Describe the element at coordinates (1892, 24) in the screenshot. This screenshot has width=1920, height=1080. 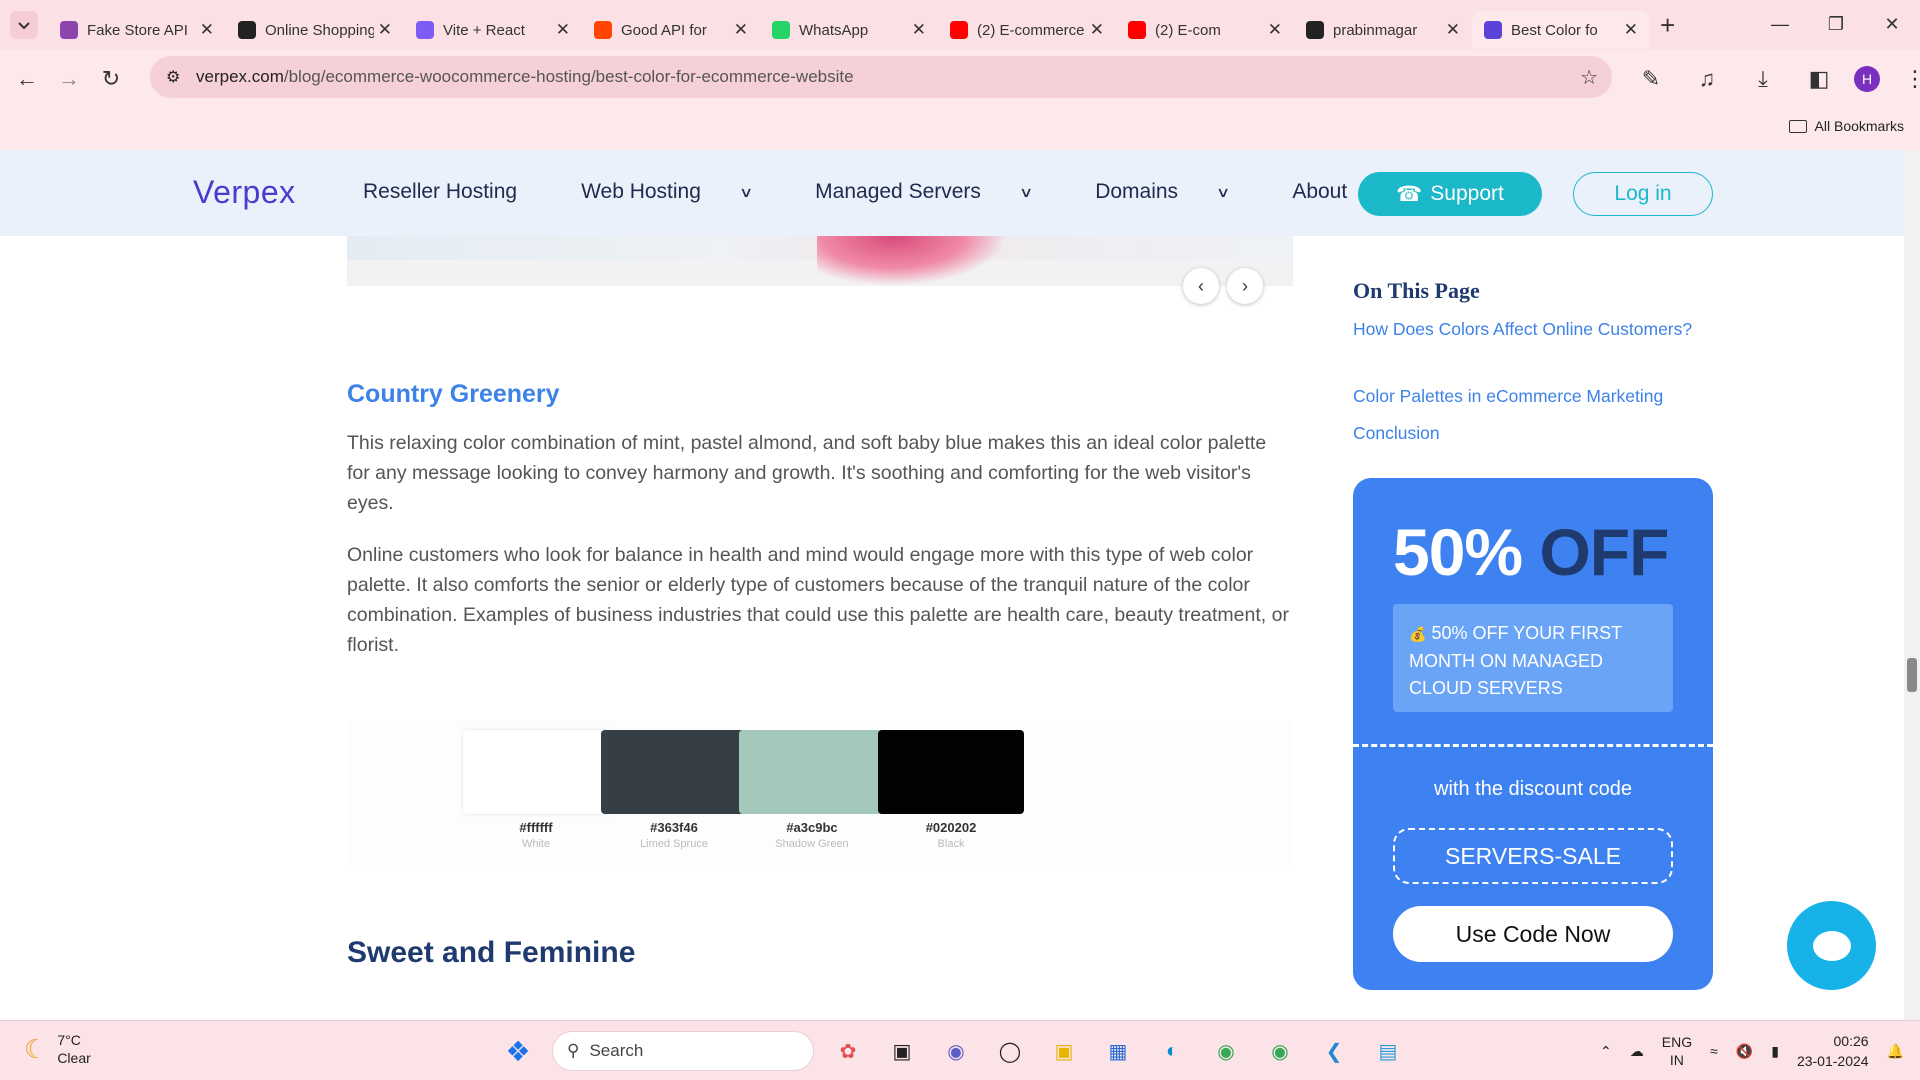
I see `close-window-button: ✕` at that location.